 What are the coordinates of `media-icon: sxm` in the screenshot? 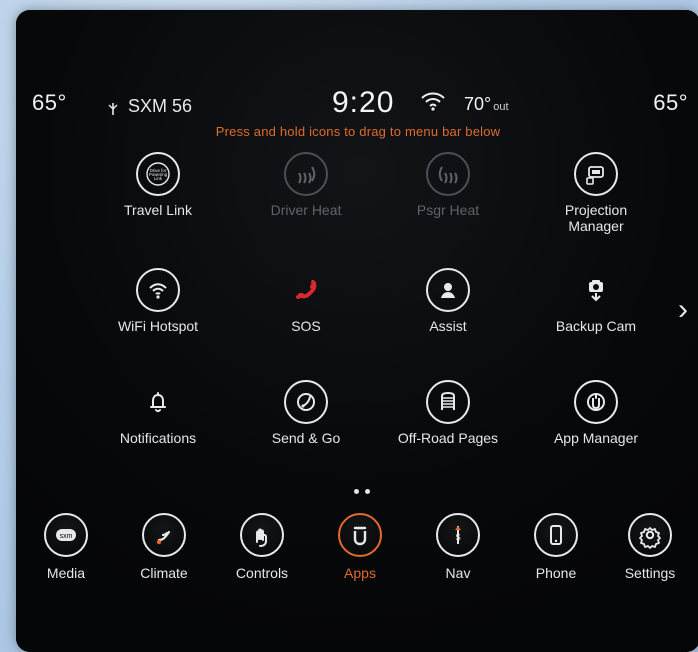 It's located at (66, 535).